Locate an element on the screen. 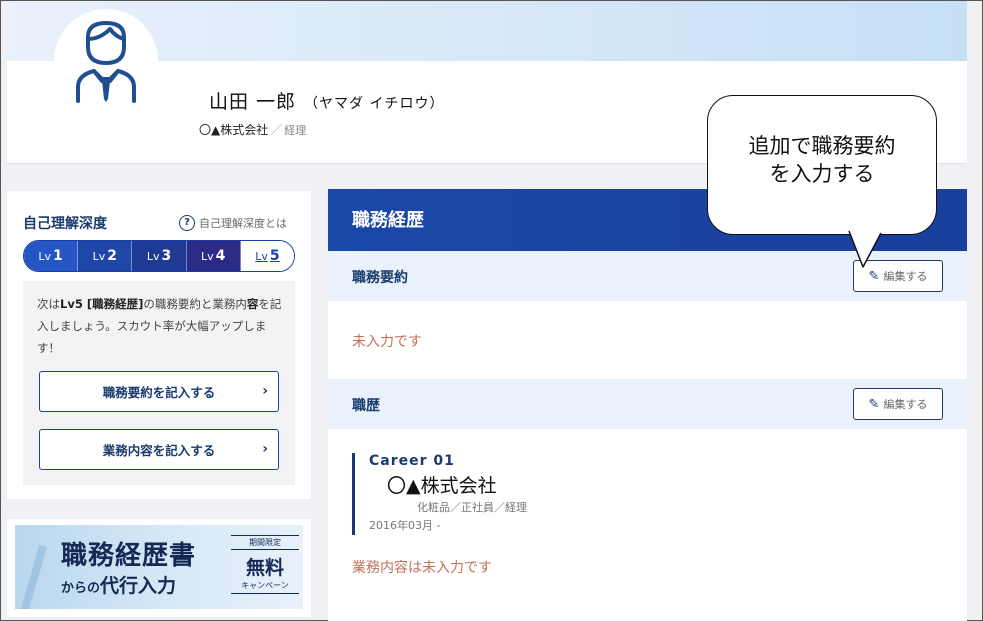  edit-history-button: ✎ 編集する is located at coordinates (898, 404).